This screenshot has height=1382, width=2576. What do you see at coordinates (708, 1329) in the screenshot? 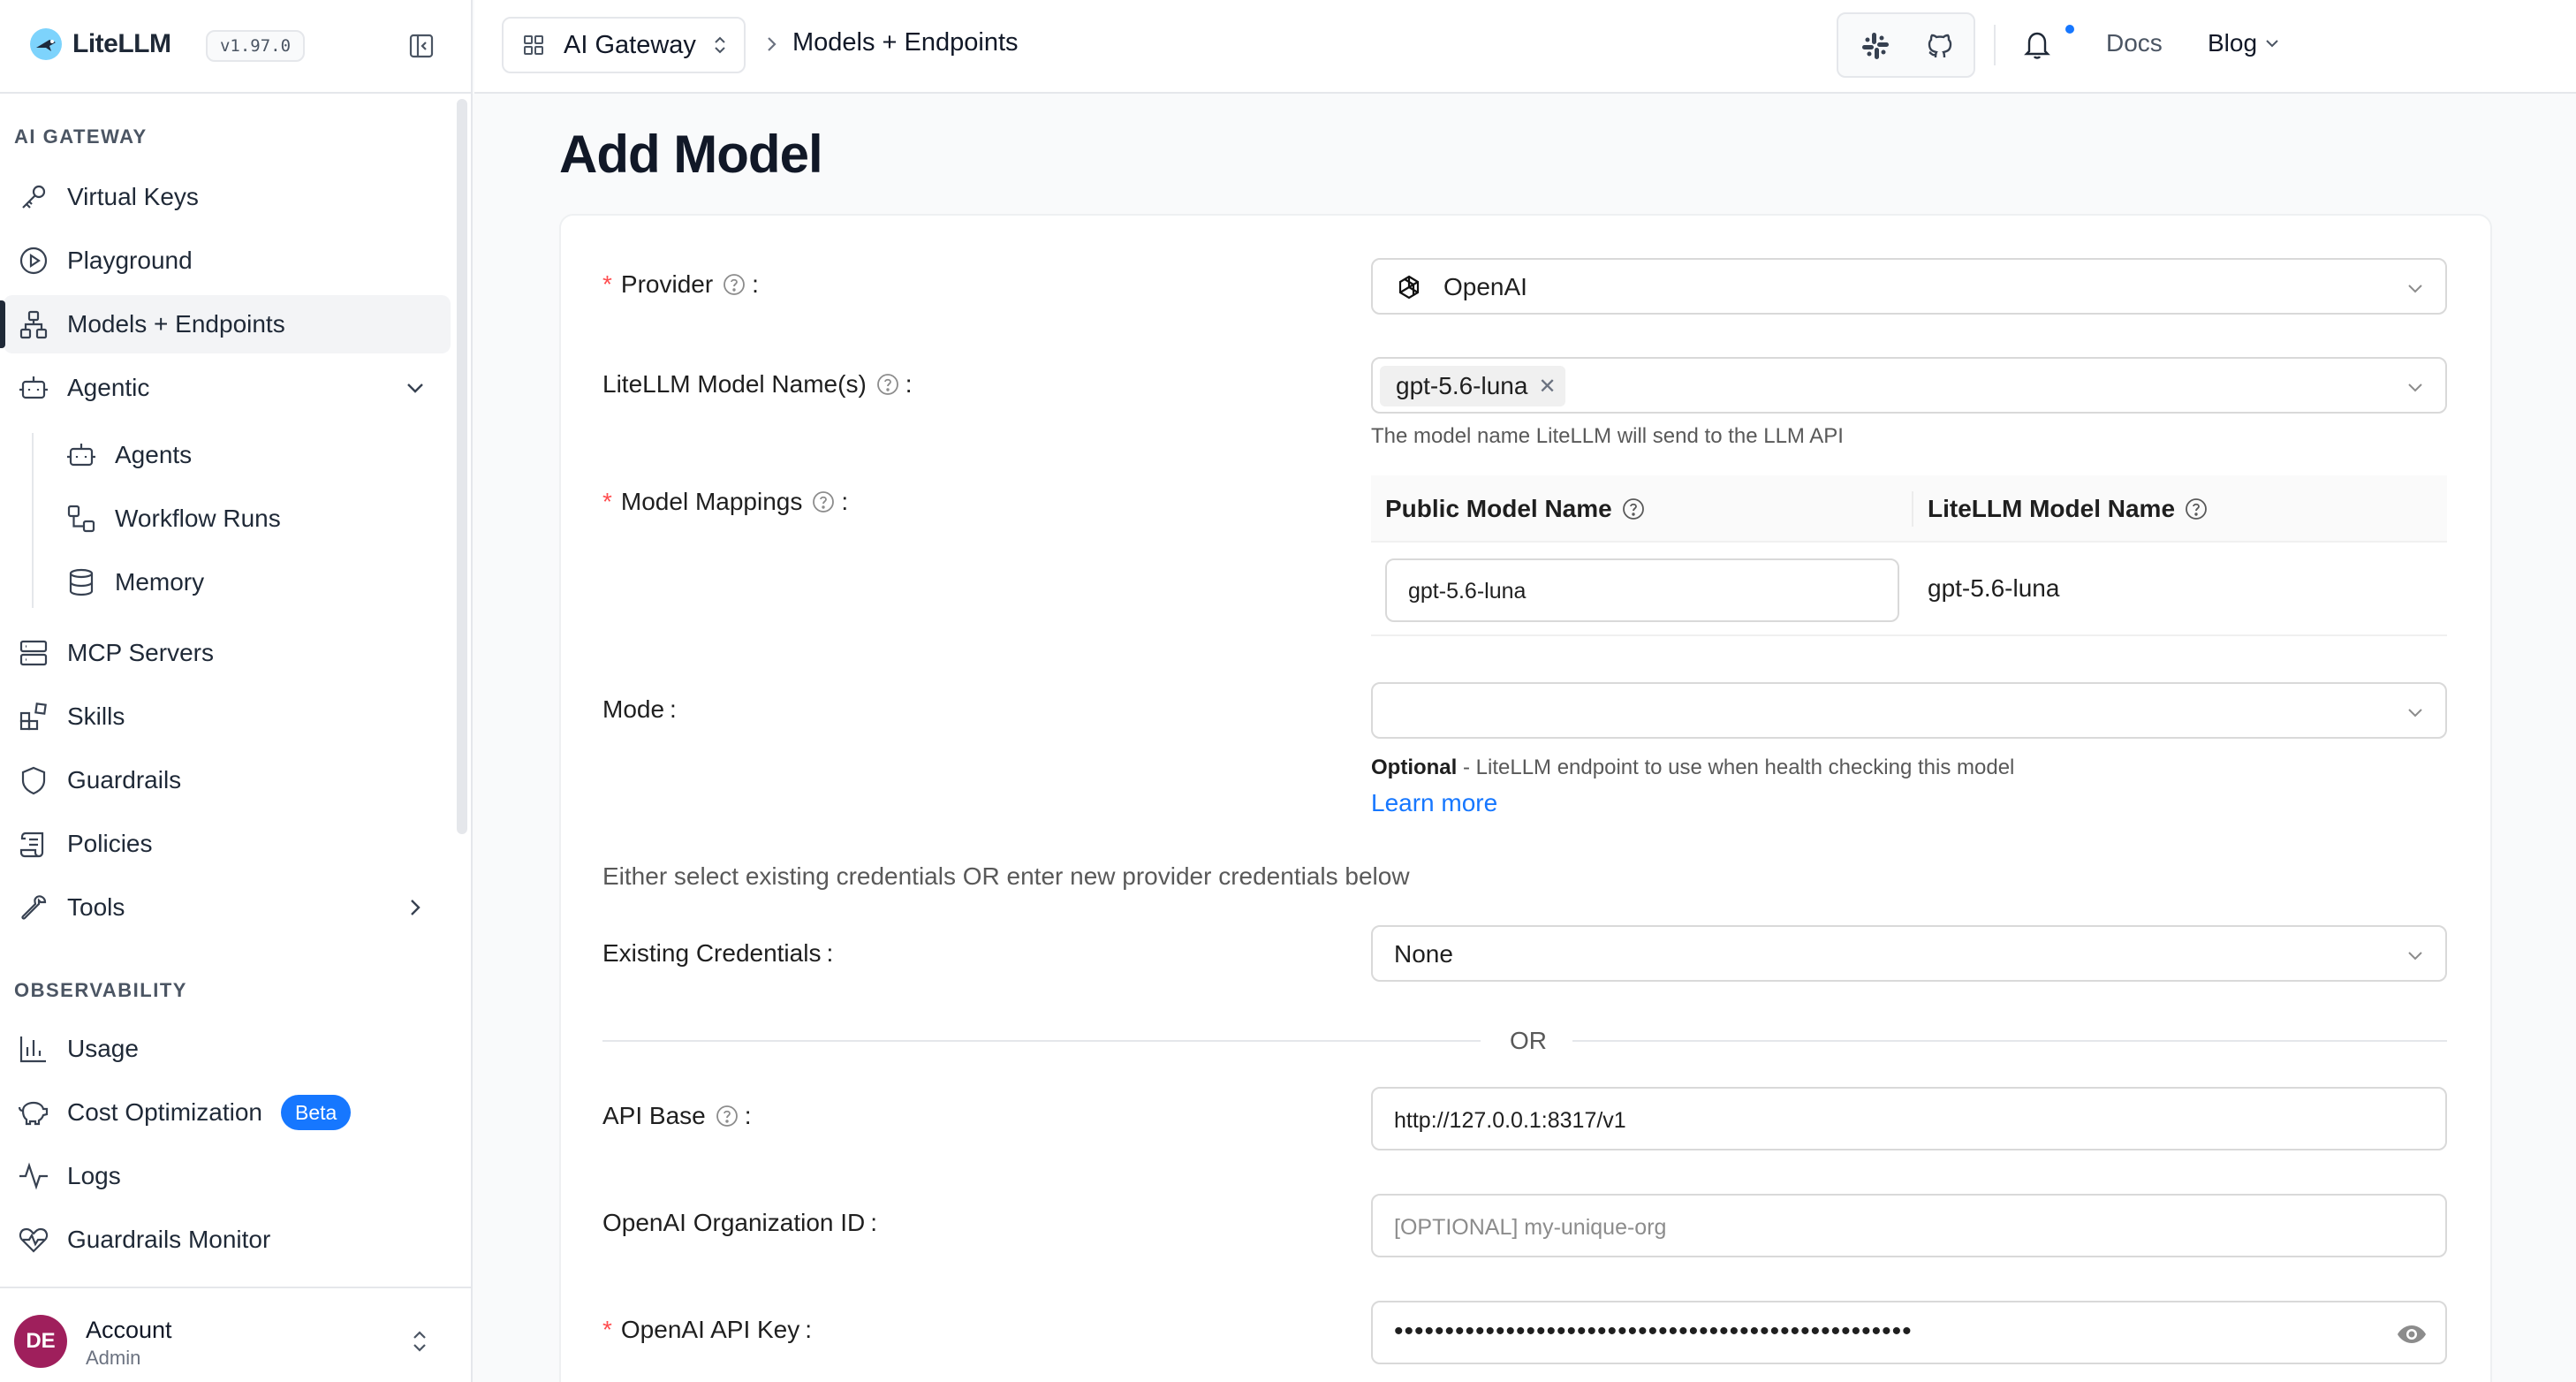
I see `api-key-label: * OpenAI API Key :` at bounding box center [708, 1329].